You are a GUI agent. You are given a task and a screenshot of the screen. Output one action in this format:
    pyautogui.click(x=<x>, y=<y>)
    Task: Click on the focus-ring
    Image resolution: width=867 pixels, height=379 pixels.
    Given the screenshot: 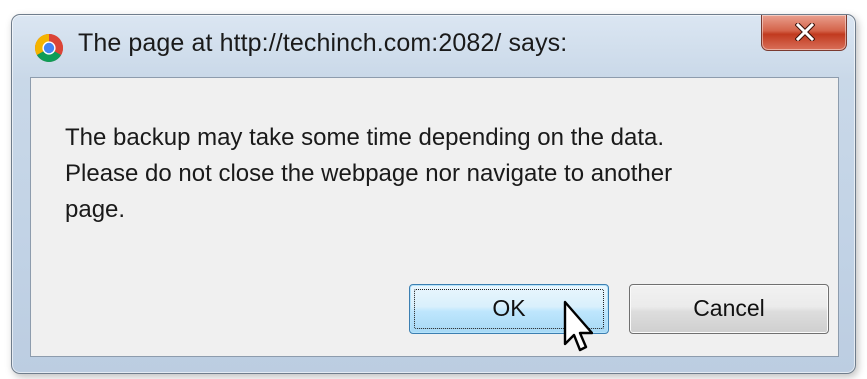 What is the action you would take?
    pyautogui.click(x=509, y=309)
    